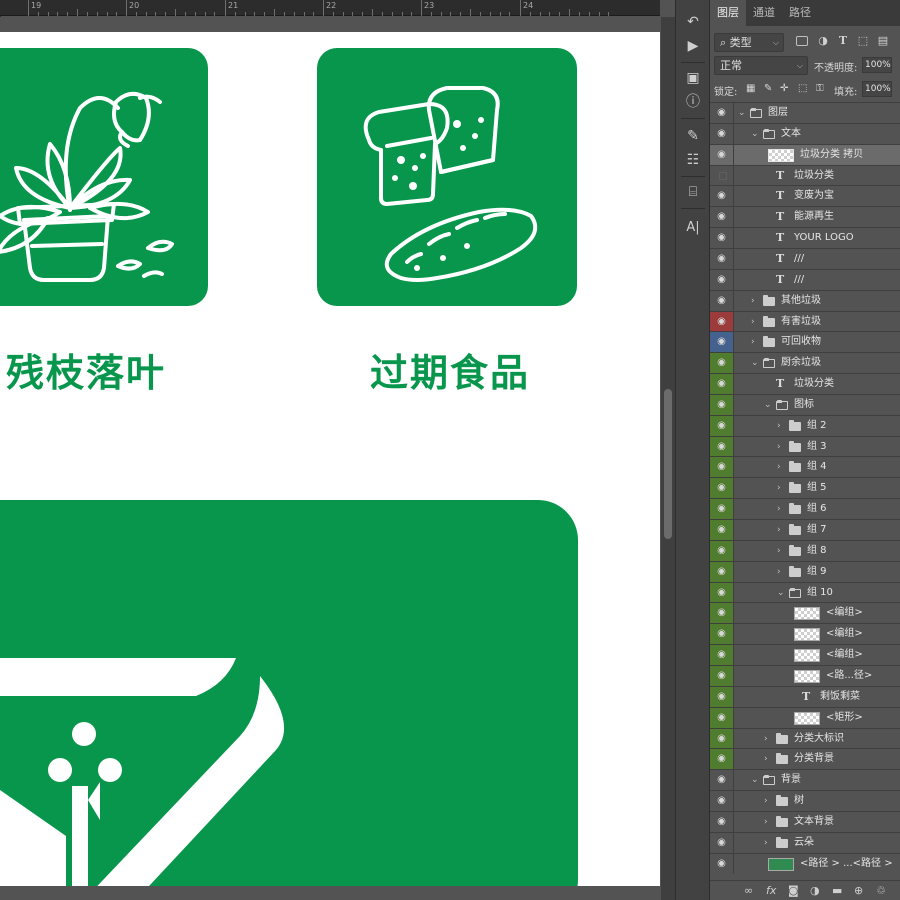  What do you see at coordinates (805, 487) in the screenshot?
I see `layer-row: ◉ › 组 5` at bounding box center [805, 487].